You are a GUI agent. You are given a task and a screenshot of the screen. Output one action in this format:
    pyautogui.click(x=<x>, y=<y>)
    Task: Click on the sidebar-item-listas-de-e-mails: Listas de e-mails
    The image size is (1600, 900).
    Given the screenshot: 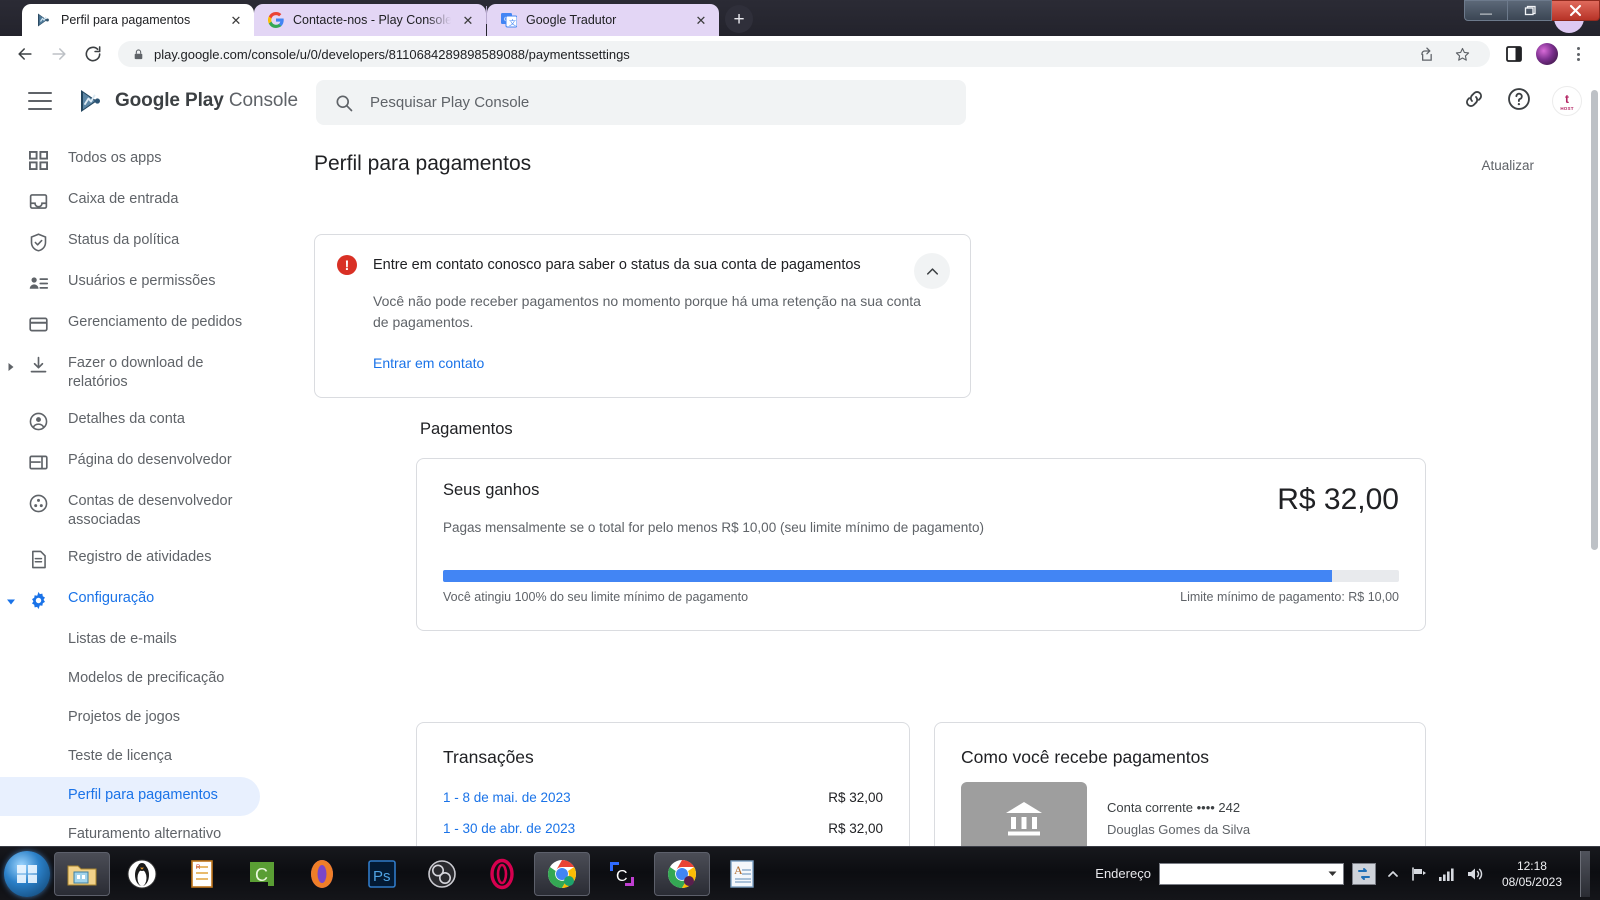 What is the action you would take?
    pyautogui.click(x=130, y=640)
    